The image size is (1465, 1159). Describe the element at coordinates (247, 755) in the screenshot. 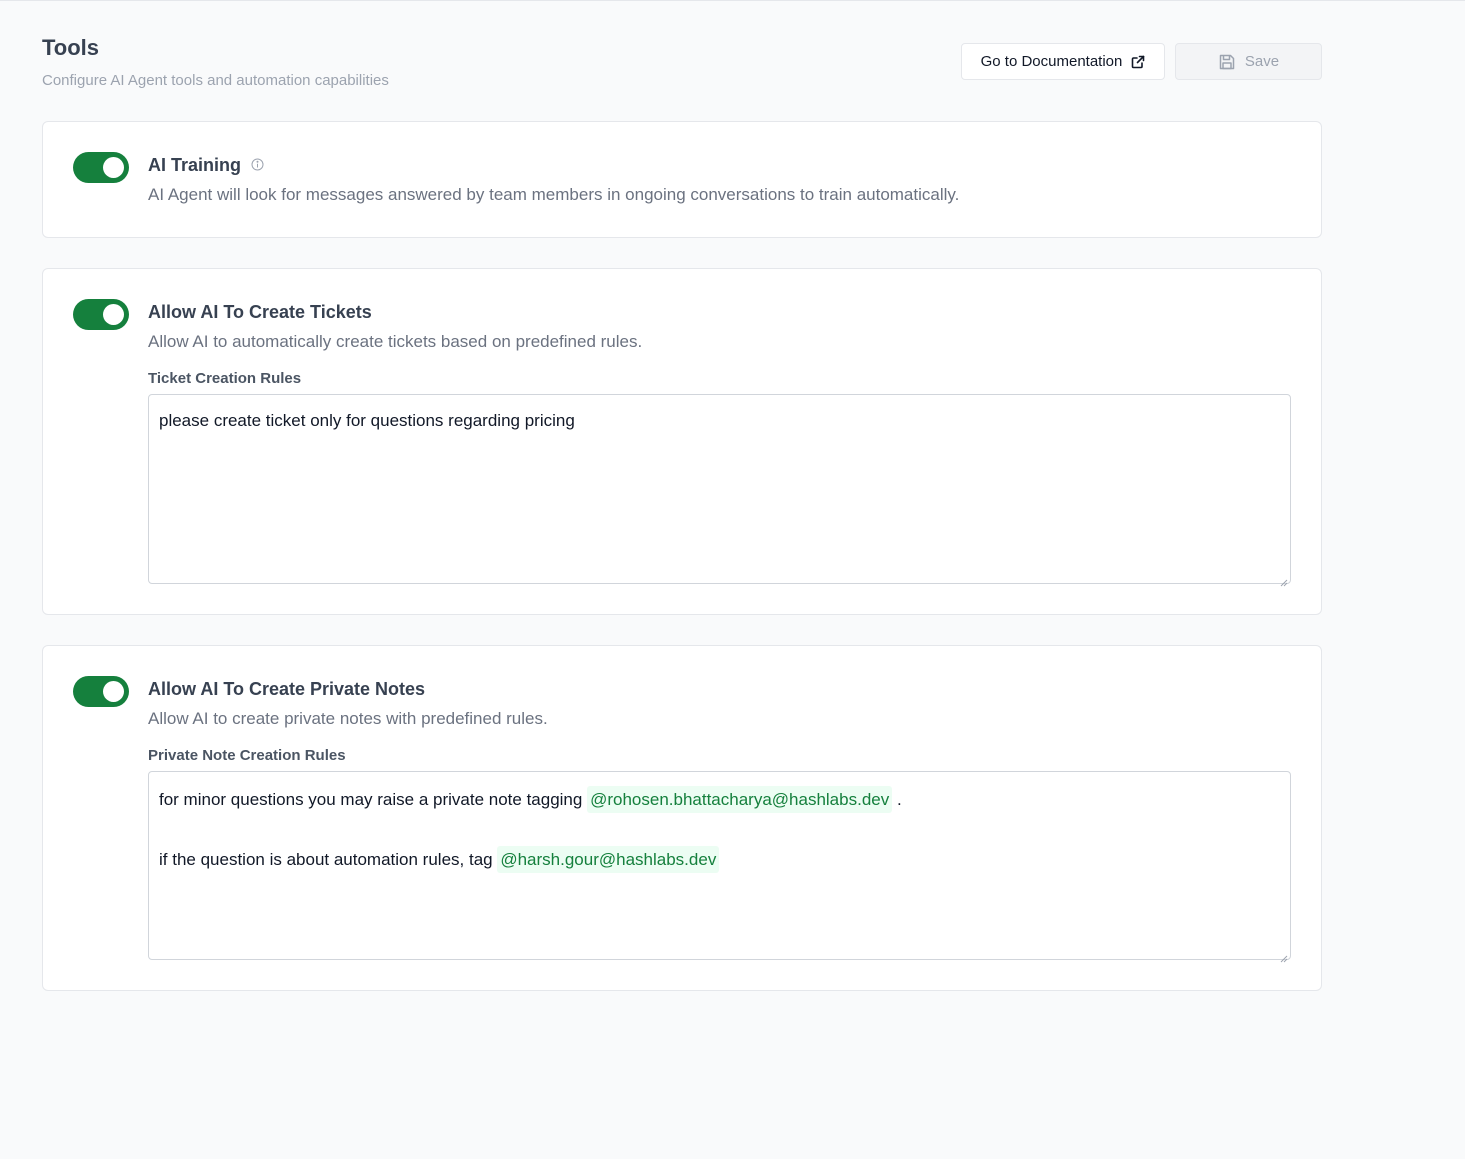

I see `private-note-rules-label: Private Note Creation Rules` at that location.